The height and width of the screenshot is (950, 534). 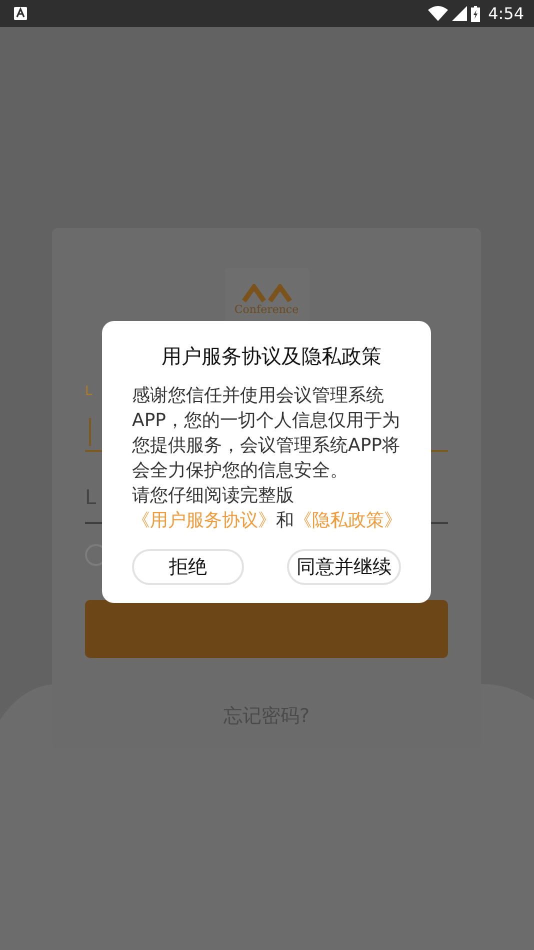 What do you see at coordinates (20, 13) in the screenshot?
I see `keyboard-app-icon` at bounding box center [20, 13].